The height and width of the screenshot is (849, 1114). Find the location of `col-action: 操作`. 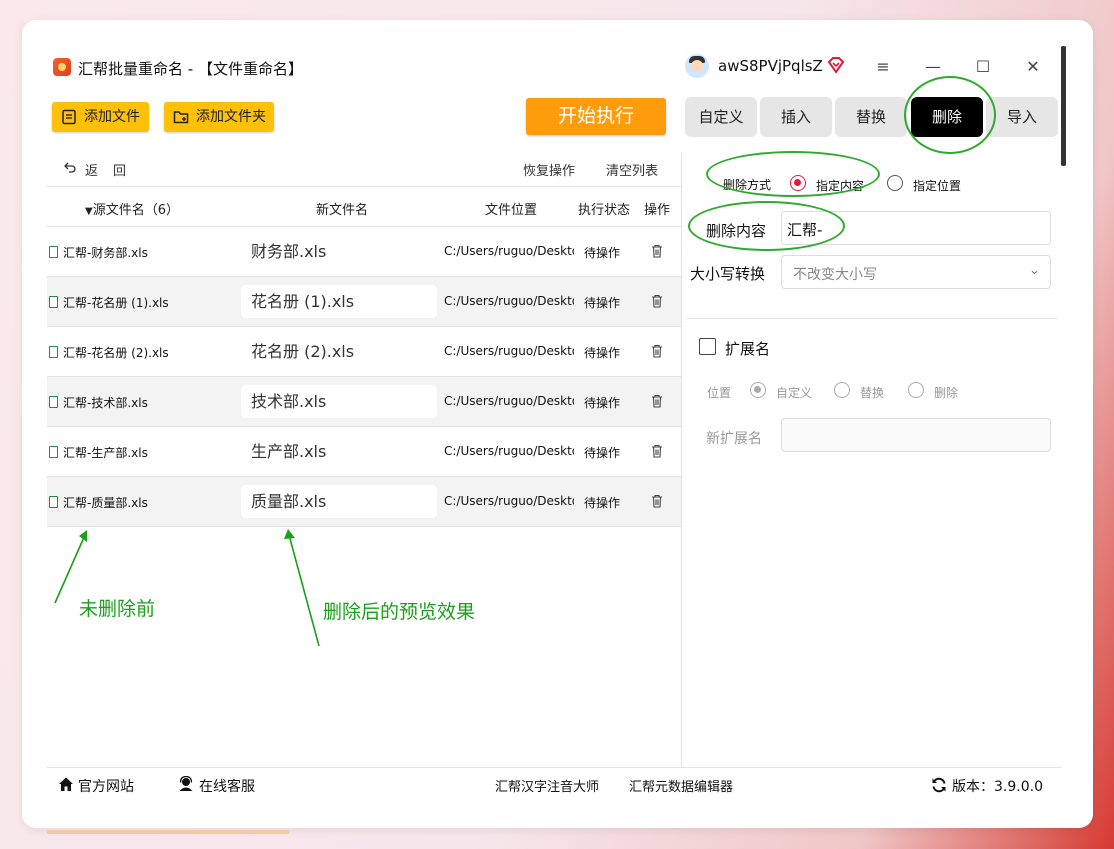

col-action: 操作 is located at coordinates (657, 210).